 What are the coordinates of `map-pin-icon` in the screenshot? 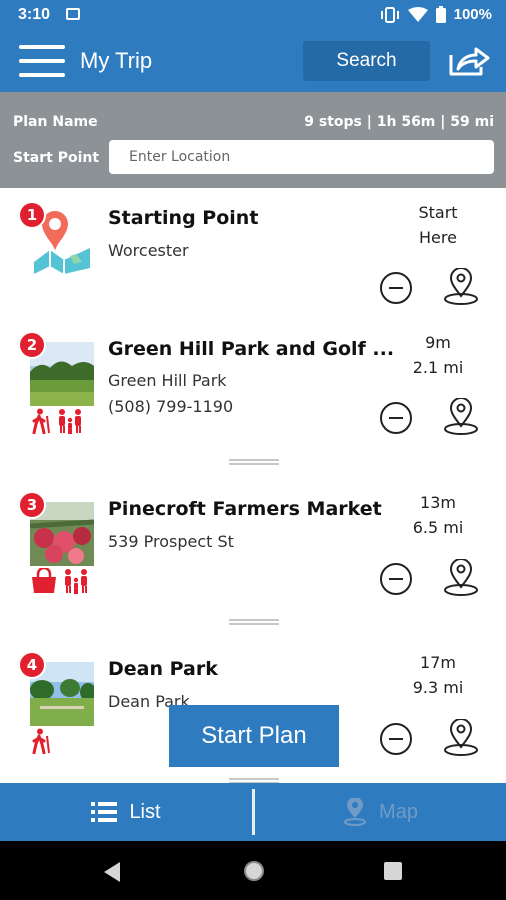 It's located at (355, 812).